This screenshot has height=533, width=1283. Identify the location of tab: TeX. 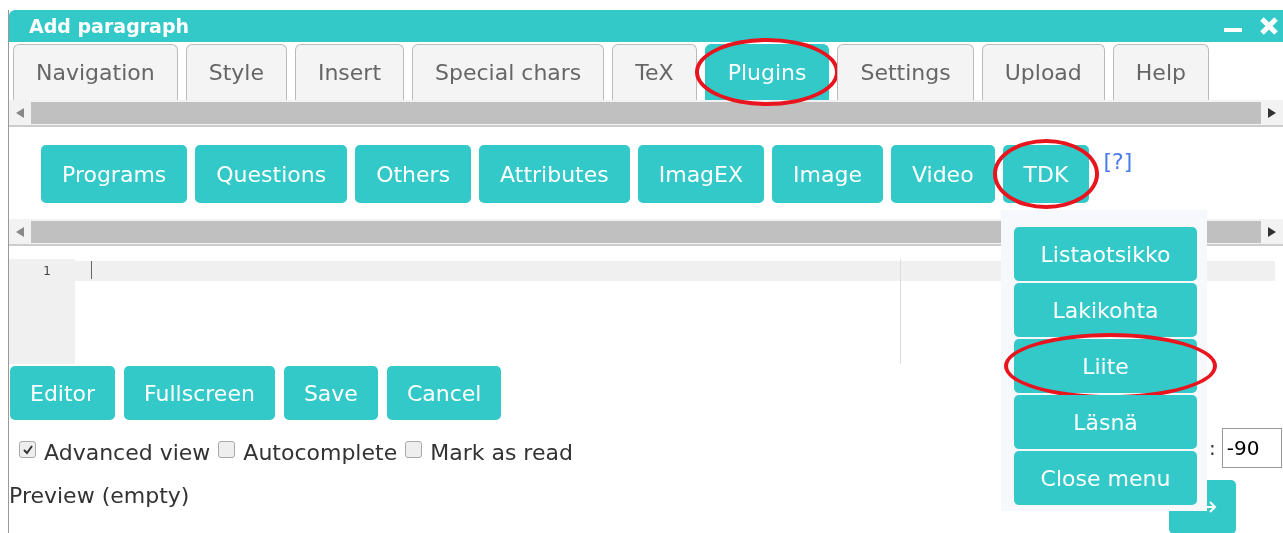
(654, 72).